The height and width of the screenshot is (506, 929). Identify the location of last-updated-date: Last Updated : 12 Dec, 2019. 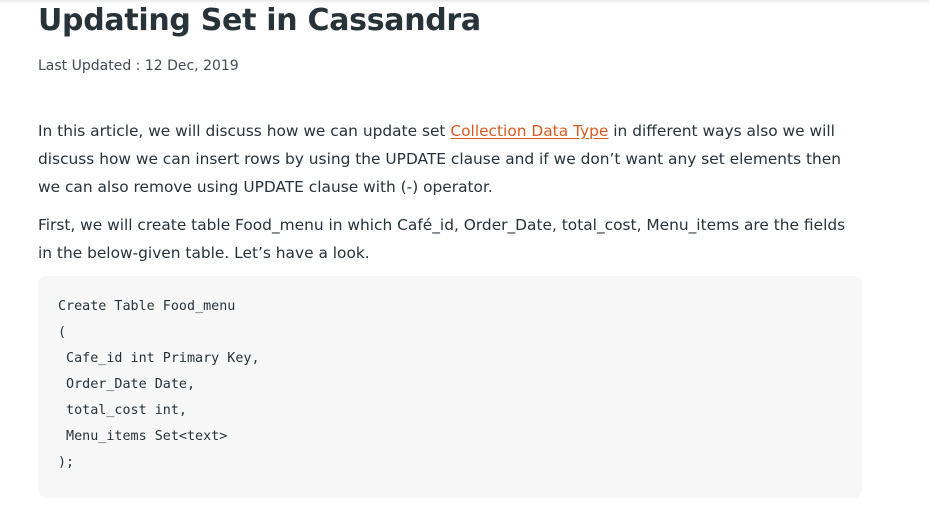
(138, 66).